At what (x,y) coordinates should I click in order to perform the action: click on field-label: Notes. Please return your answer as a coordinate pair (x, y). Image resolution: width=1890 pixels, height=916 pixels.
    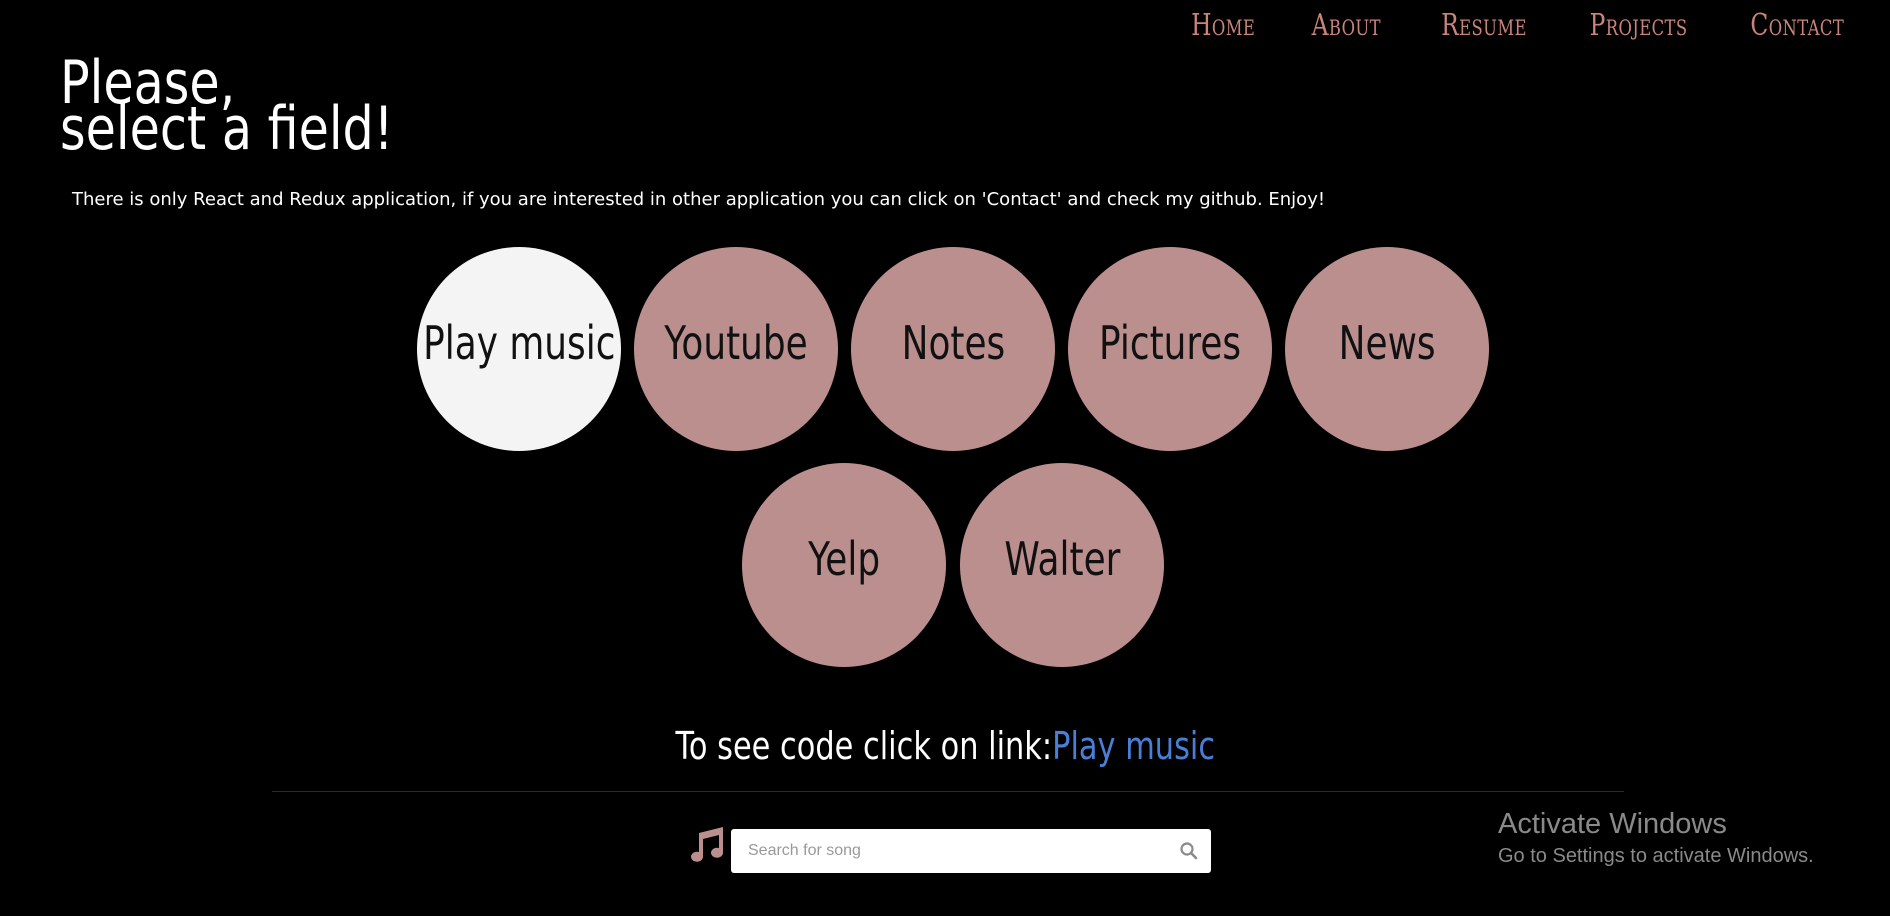
    Looking at the image, I should click on (953, 343).